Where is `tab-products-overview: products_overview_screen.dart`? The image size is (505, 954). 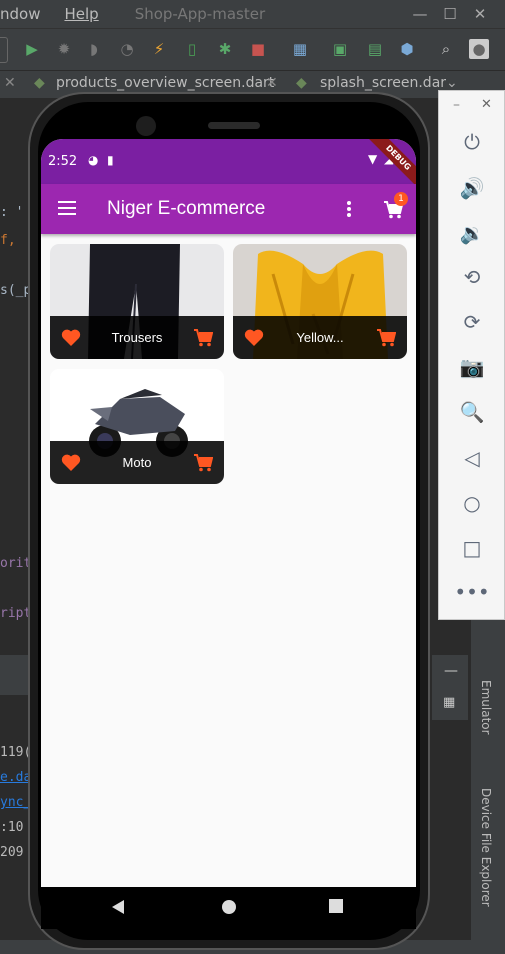
tab-products-overview: products_overview_screen.dart is located at coordinates (165, 83).